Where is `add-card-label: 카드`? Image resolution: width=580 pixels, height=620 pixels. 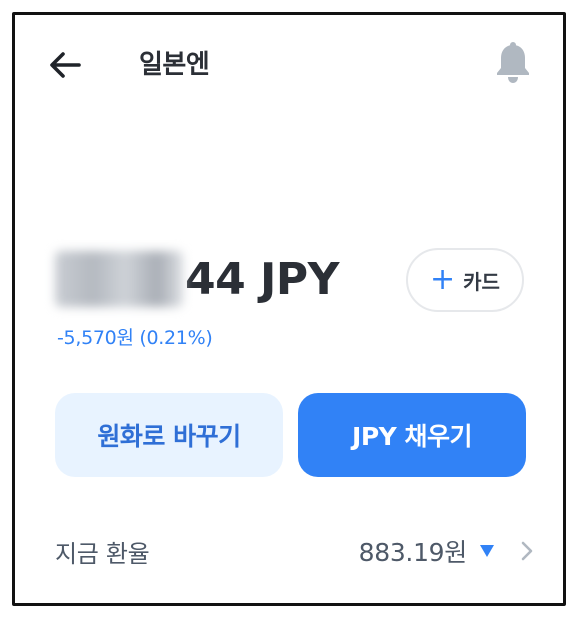 add-card-label: 카드 is located at coordinates (481, 281).